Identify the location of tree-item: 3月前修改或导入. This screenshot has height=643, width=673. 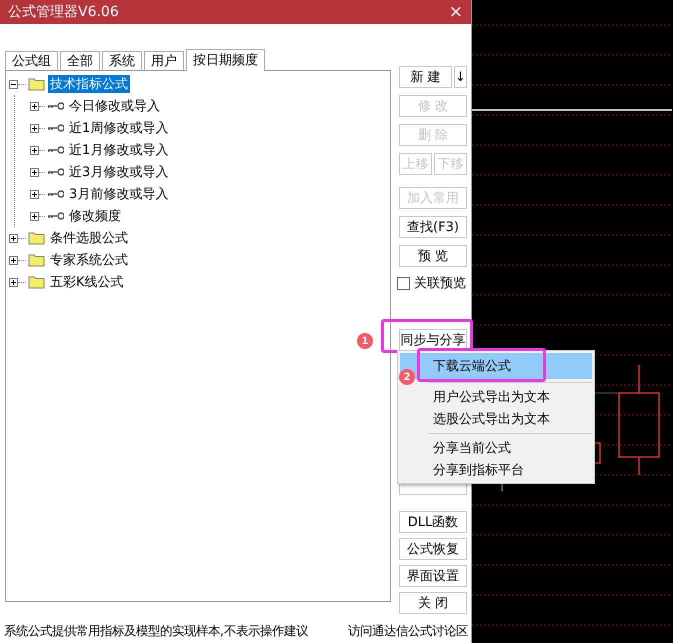
(118, 194).